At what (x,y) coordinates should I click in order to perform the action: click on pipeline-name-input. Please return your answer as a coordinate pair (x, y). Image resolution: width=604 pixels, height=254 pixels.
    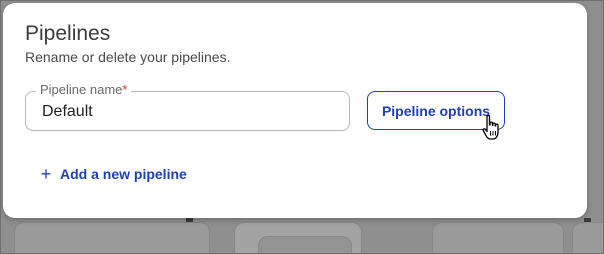
    Looking at the image, I should click on (187, 112).